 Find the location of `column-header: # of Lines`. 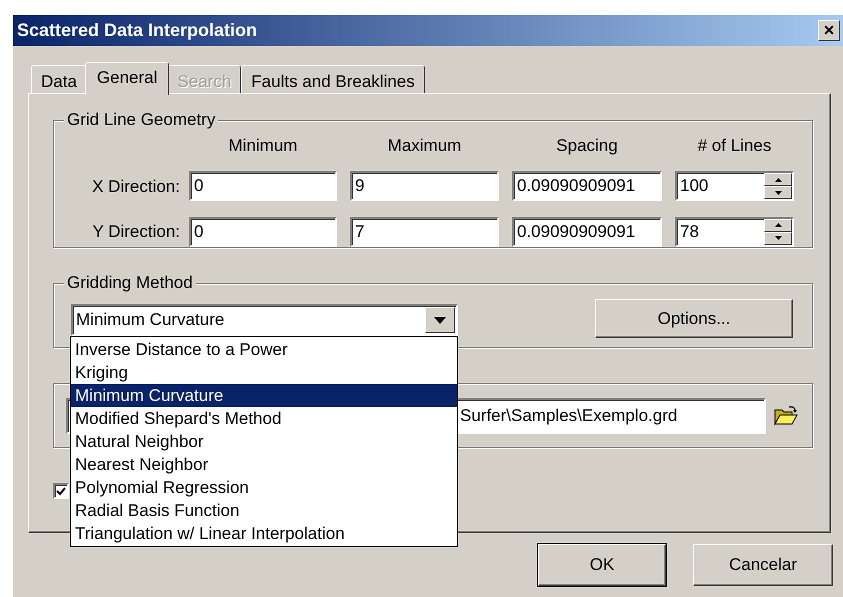

column-header: # of Lines is located at coordinates (734, 146).